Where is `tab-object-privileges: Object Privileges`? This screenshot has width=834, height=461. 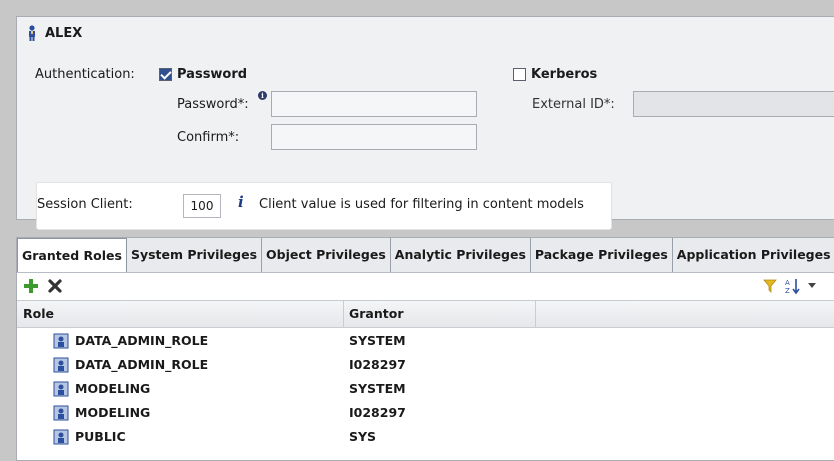 tab-object-privileges: Object Privileges is located at coordinates (326, 255).